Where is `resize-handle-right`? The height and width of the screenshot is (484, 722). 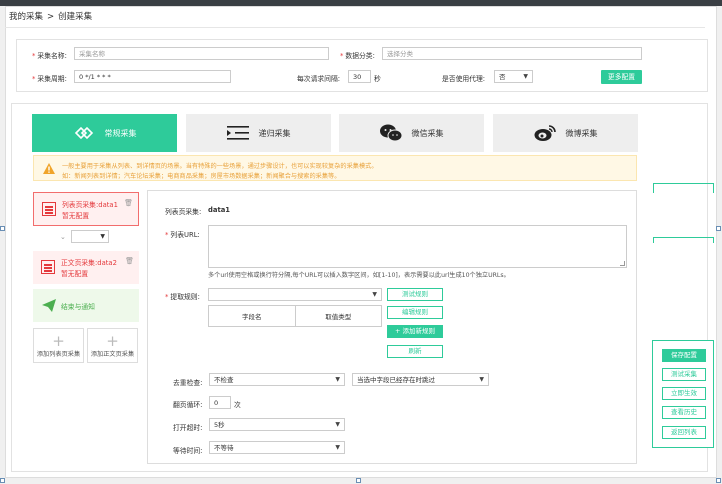
resize-handle-right is located at coordinates (718, 228).